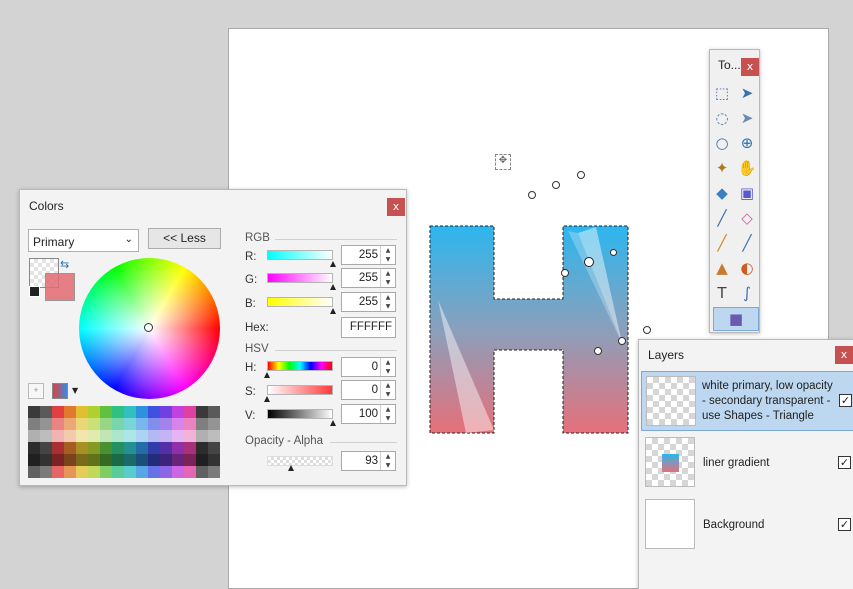 The width and height of the screenshot is (853, 589). What do you see at coordinates (844, 355) in the screenshot?
I see `layers-close-button: x` at bounding box center [844, 355].